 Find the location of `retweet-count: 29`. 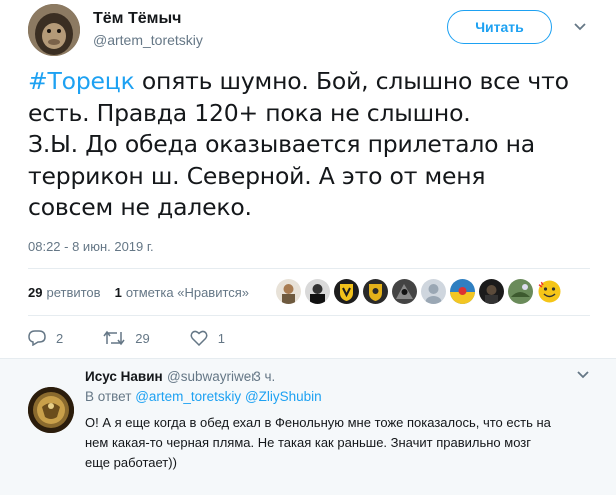

retweet-count: 29 is located at coordinates (142, 338).